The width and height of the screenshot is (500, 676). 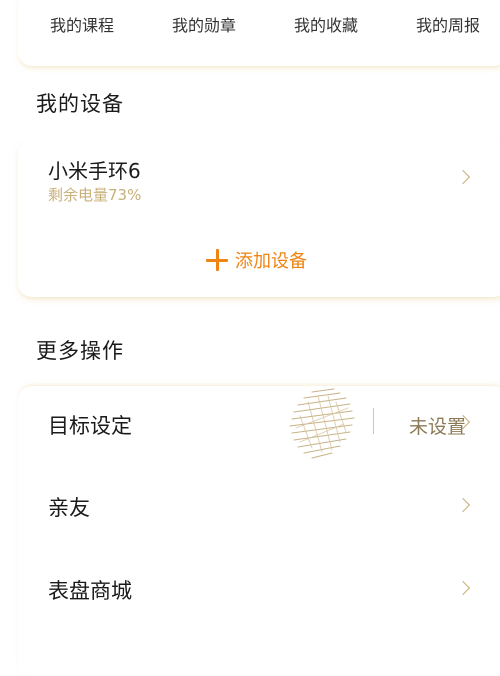 I want to click on action-label: 目标设定, so click(x=90, y=426).